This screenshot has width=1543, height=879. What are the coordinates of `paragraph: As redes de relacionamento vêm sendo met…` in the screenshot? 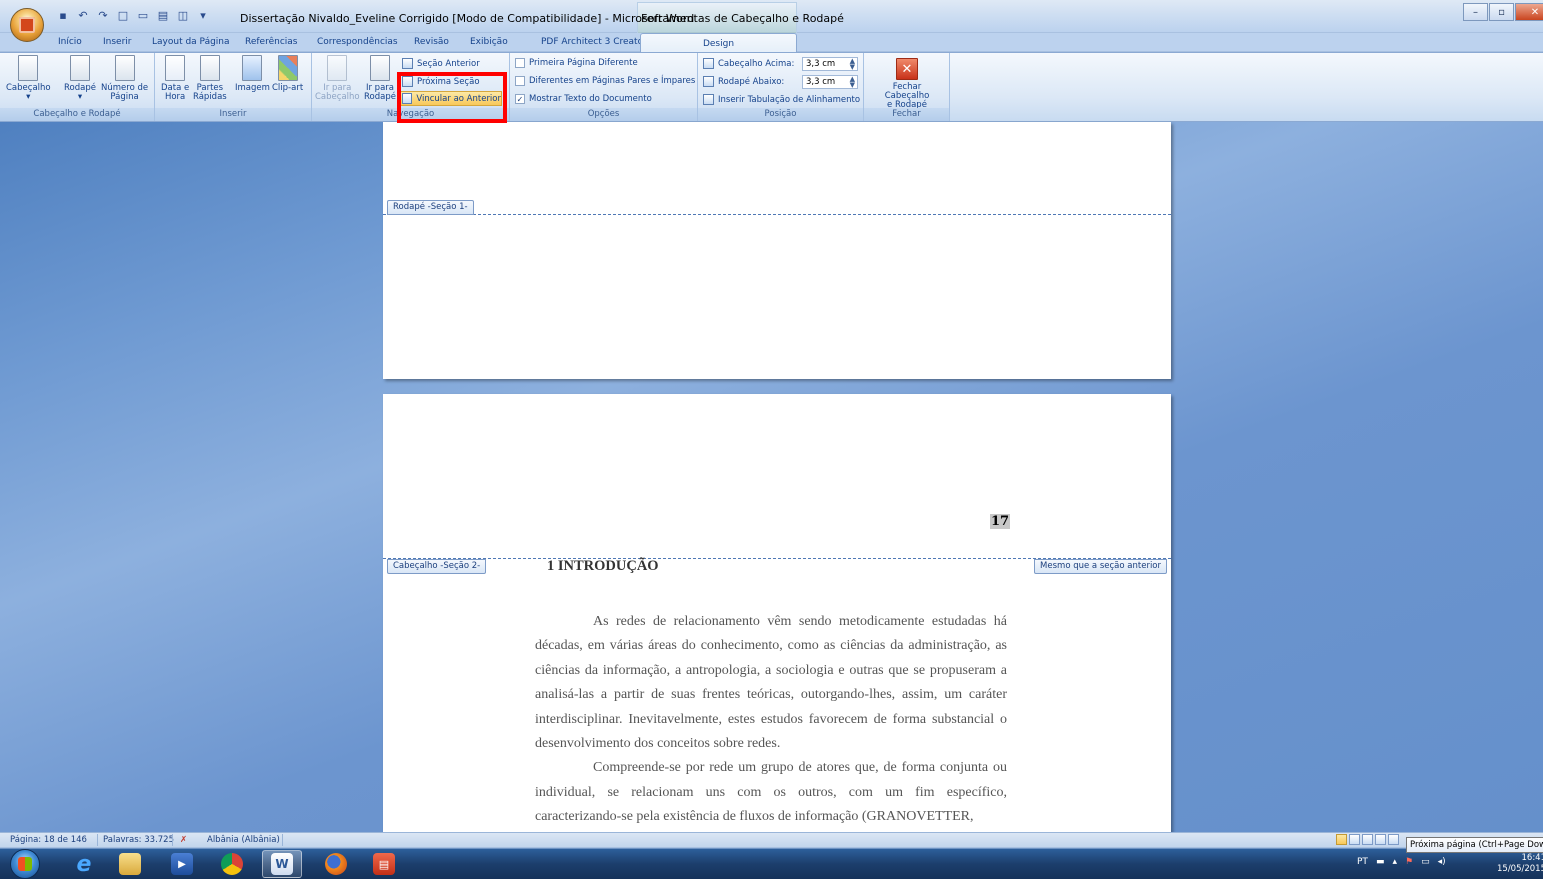 It's located at (771, 683).